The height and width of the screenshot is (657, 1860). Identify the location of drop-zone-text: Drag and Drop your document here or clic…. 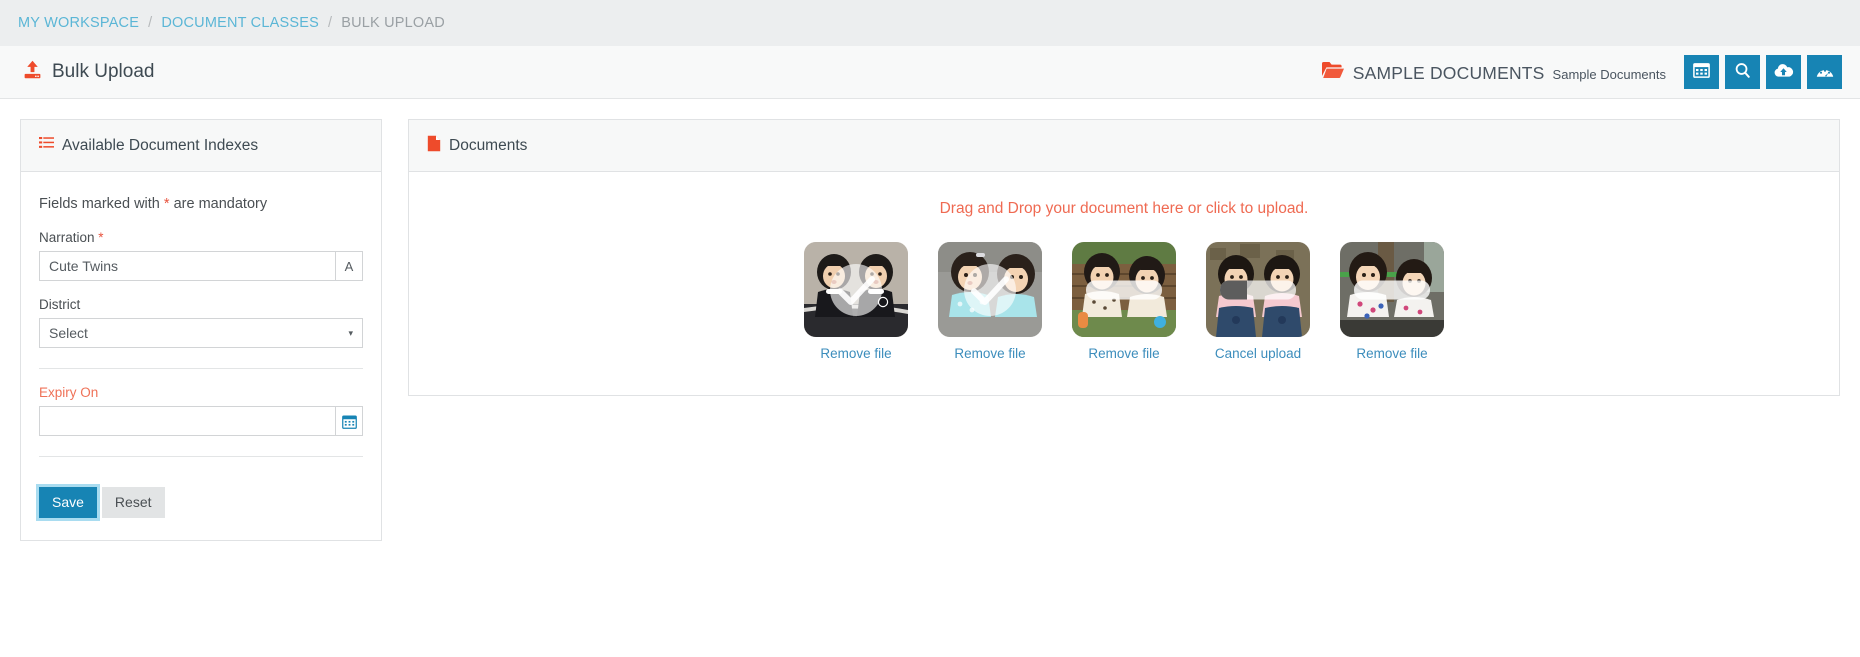
(1124, 208).